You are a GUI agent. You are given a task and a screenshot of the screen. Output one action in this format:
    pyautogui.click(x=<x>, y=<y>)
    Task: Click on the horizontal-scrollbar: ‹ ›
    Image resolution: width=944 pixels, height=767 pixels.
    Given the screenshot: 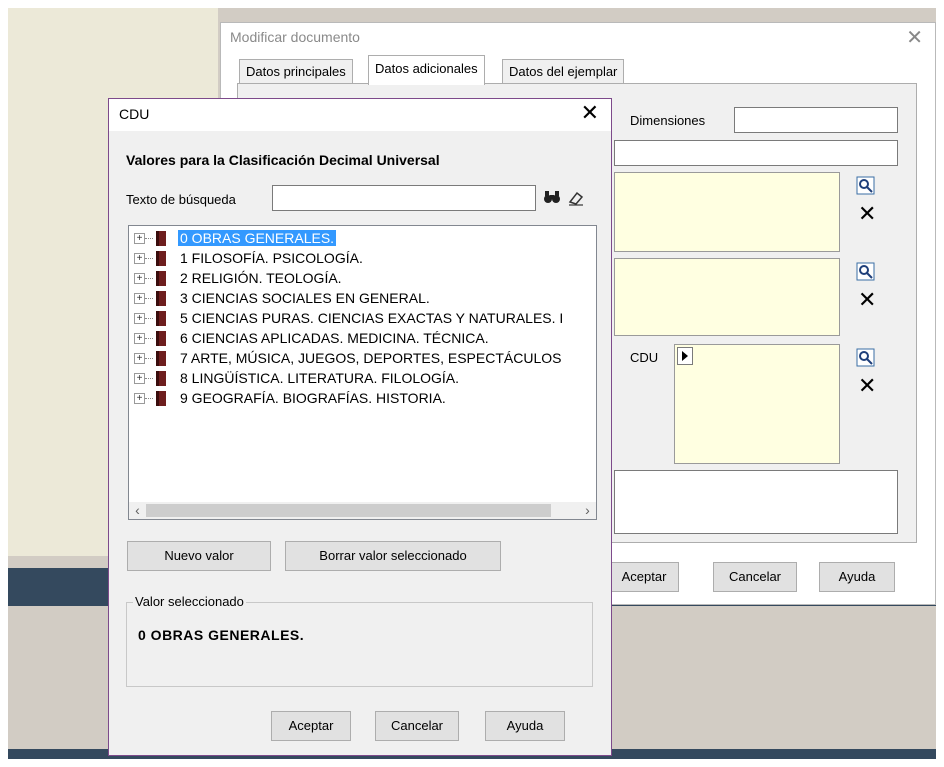 What is the action you would take?
    pyautogui.click(x=362, y=510)
    